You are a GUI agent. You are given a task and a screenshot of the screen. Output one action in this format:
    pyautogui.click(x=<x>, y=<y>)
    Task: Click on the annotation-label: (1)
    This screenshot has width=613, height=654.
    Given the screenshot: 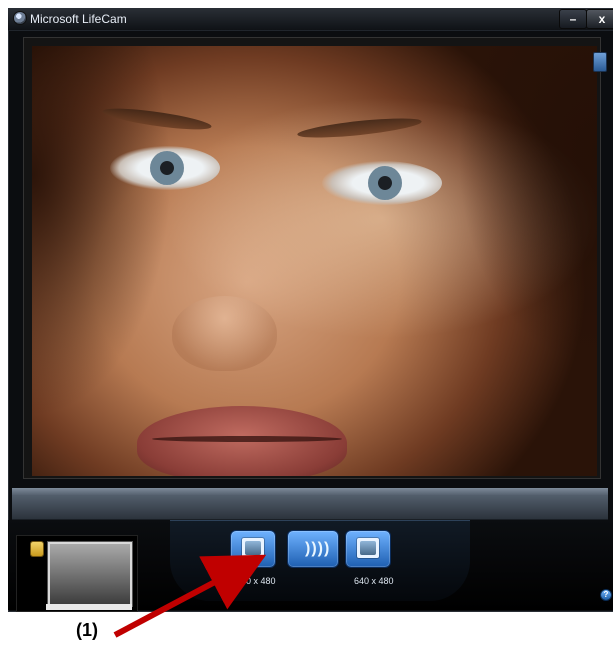 What is the action you would take?
    pyautogui.click(x=87, y=630)
    